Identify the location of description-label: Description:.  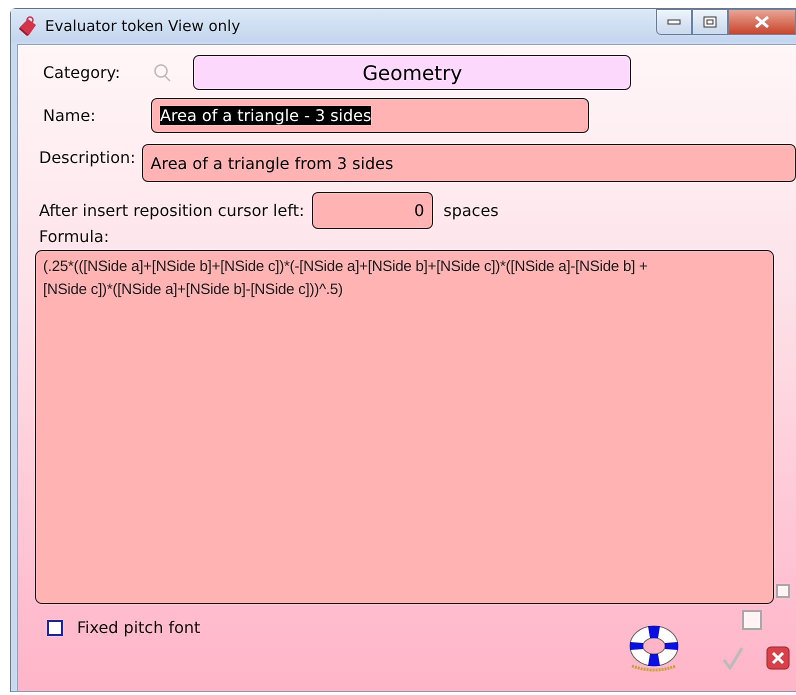
(87, 157).